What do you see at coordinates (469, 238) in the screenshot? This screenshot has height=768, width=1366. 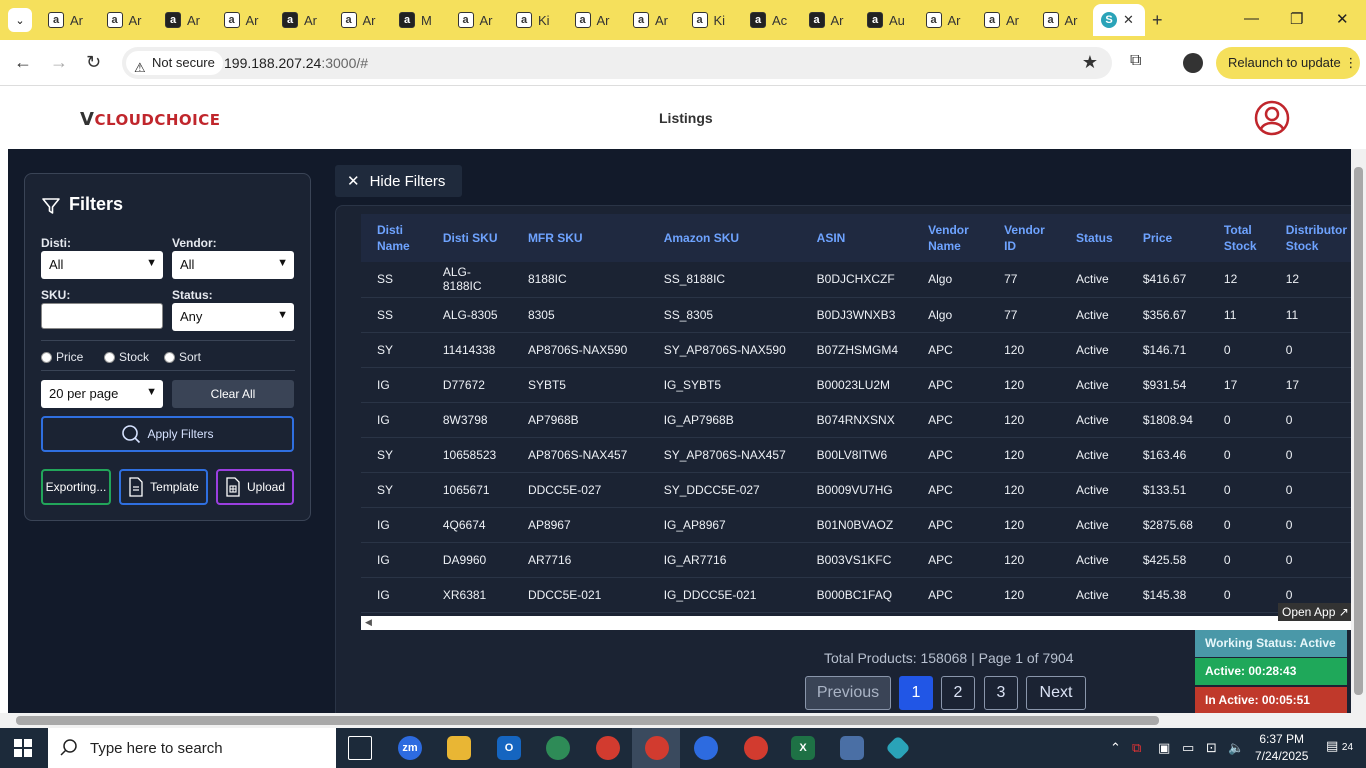 I see `column-header: Disti SKU` at bounding box center [469, 238].